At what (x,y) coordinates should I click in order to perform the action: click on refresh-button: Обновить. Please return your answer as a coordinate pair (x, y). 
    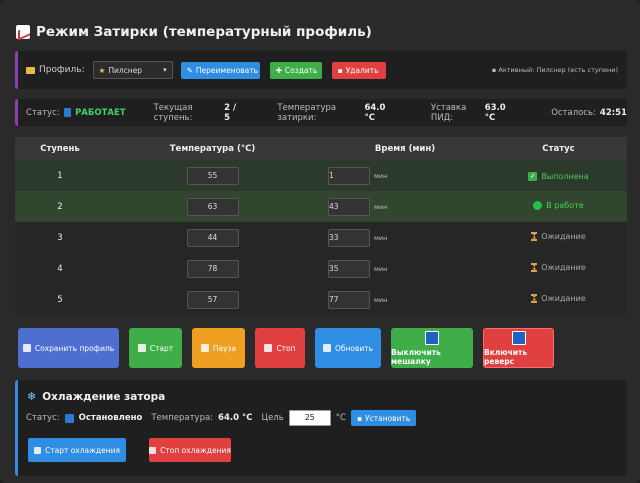
    Looking at the image, I should click on (348, 348).